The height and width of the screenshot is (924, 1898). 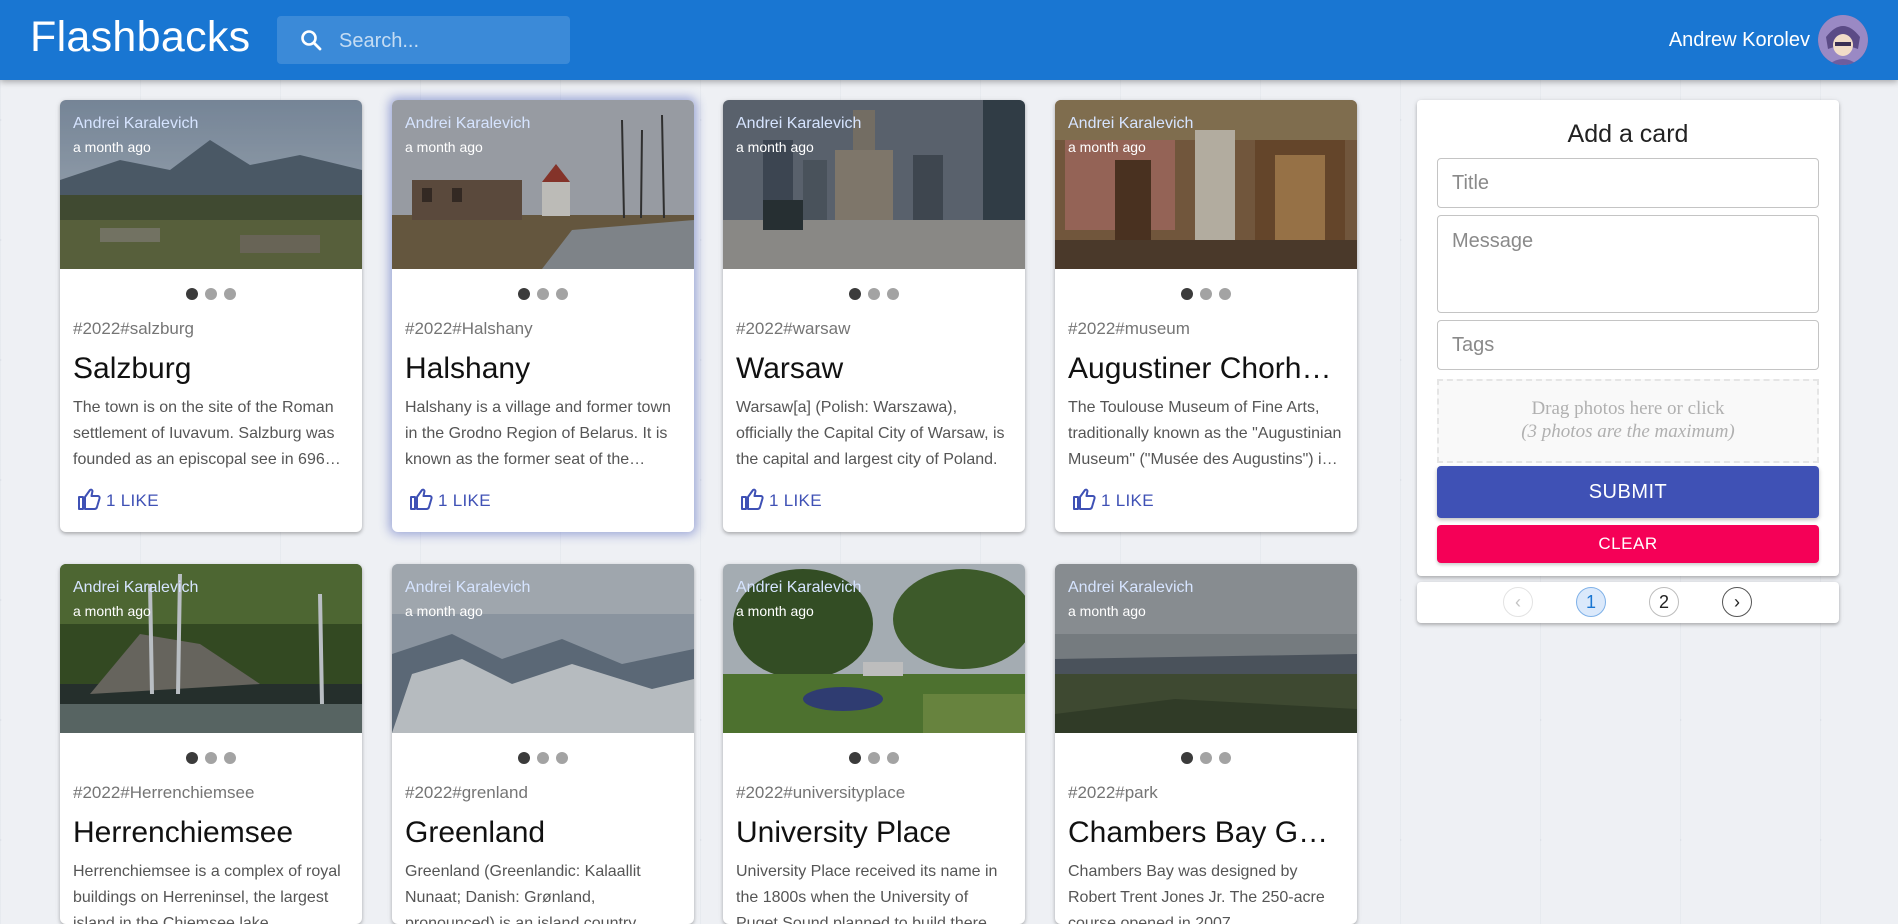 I want to click on card-title: Herrenchiemsee, so click(x=183, y=832).